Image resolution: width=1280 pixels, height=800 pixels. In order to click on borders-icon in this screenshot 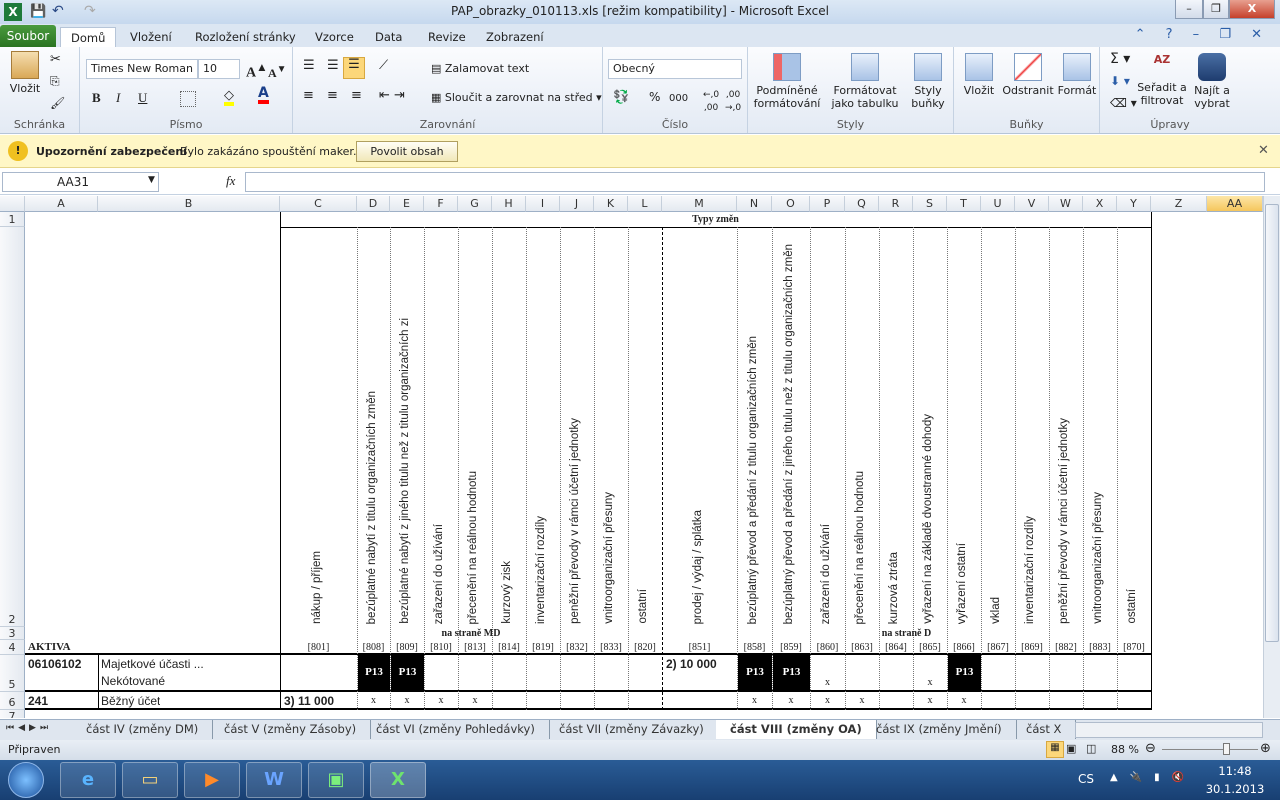, I will do `click(188, 99)`.